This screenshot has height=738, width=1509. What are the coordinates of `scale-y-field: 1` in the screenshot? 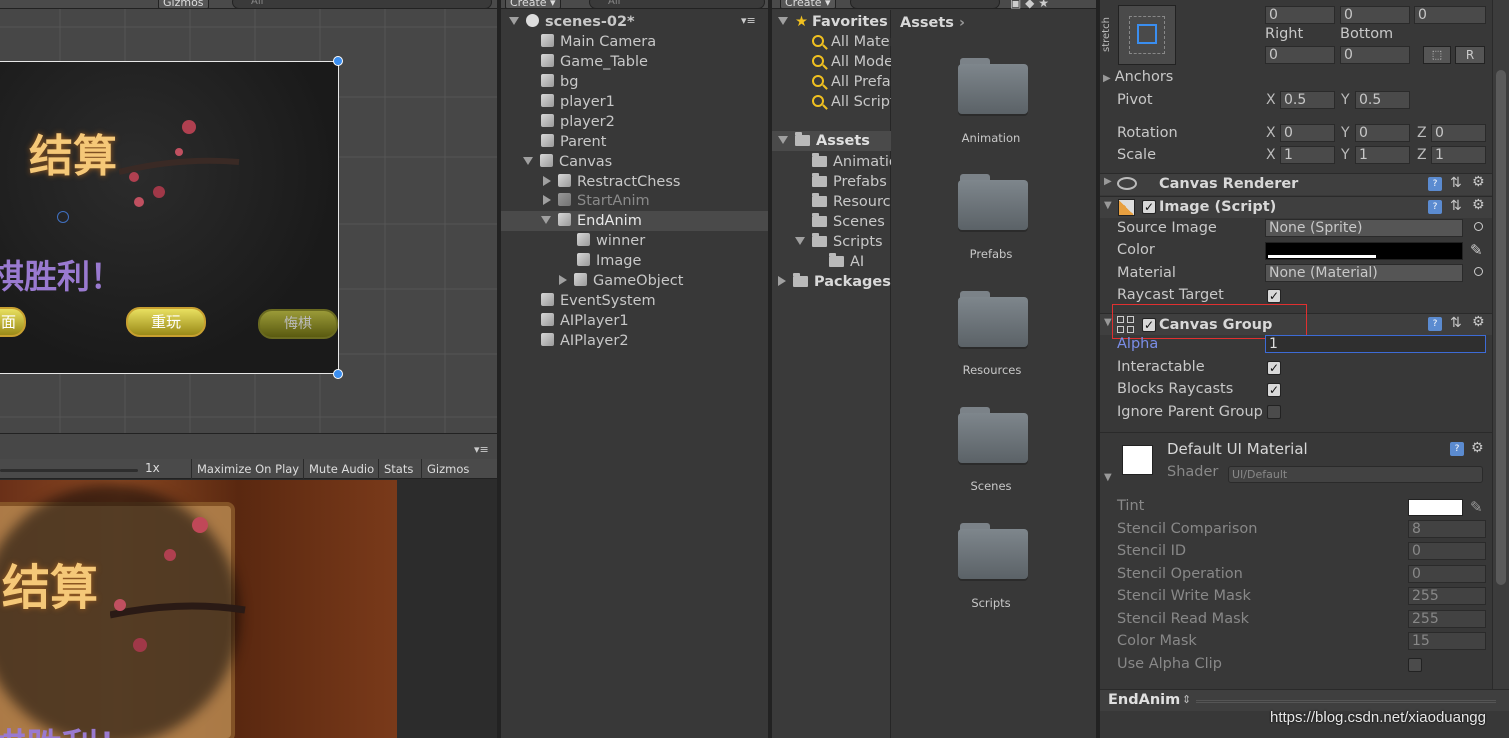 It's located at (1382, 155).